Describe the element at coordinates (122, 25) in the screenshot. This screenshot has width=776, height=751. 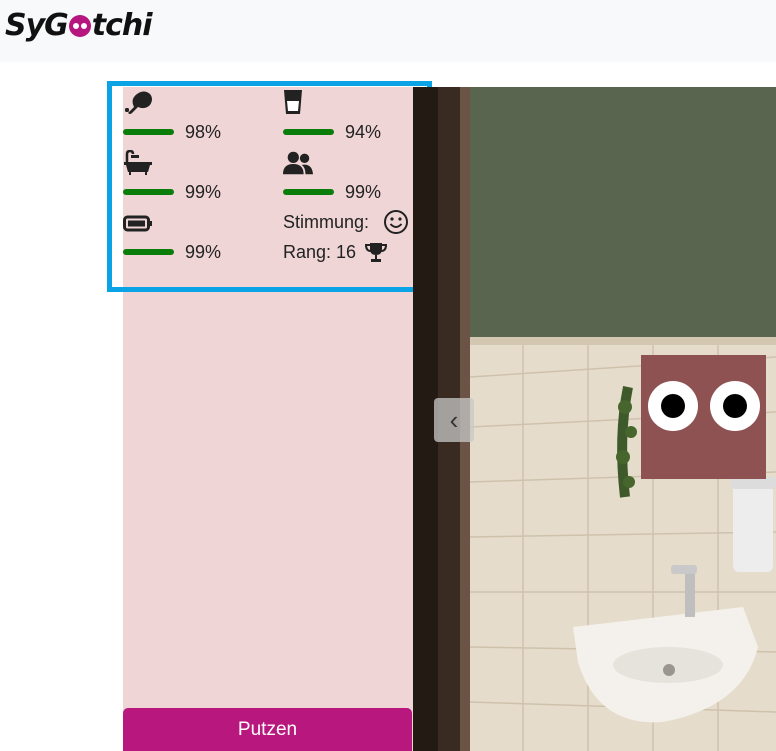
I see `logo-text-end: tchi` at that location.